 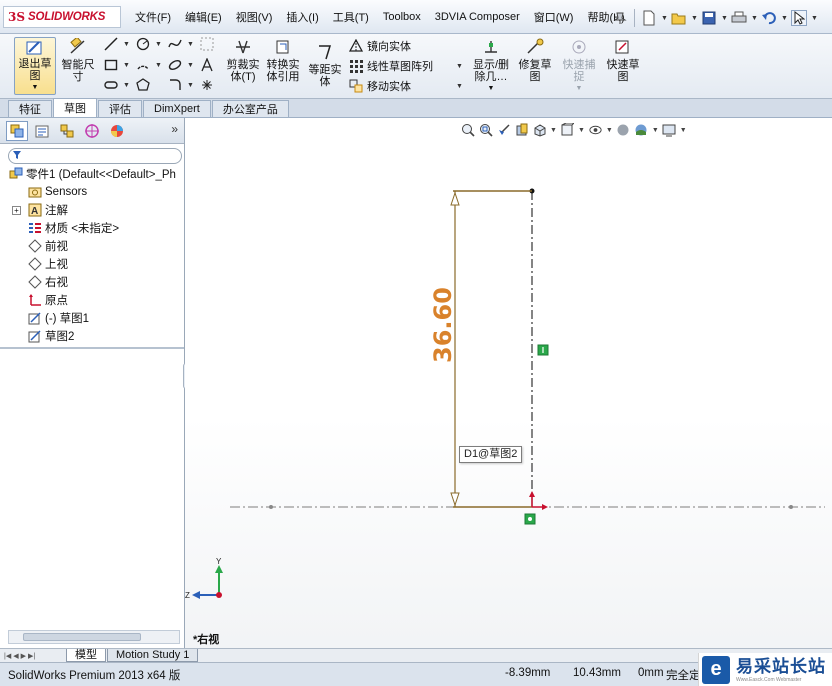 I want to click on apply-scene-icon, so click(x=641, y=130).